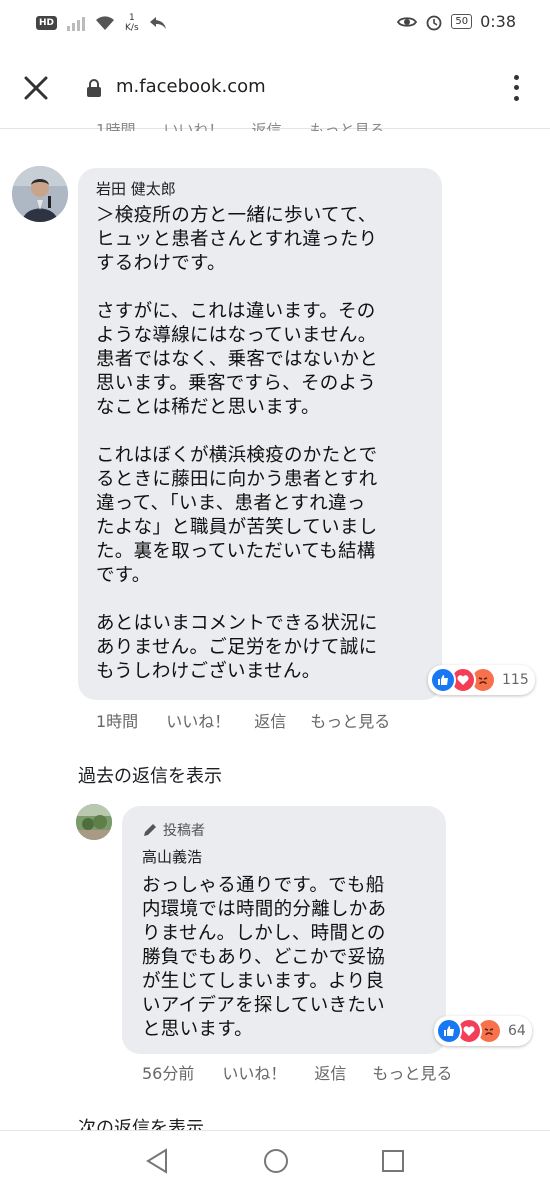  I want to click on prev-reply: 返信, so click(267, 125).